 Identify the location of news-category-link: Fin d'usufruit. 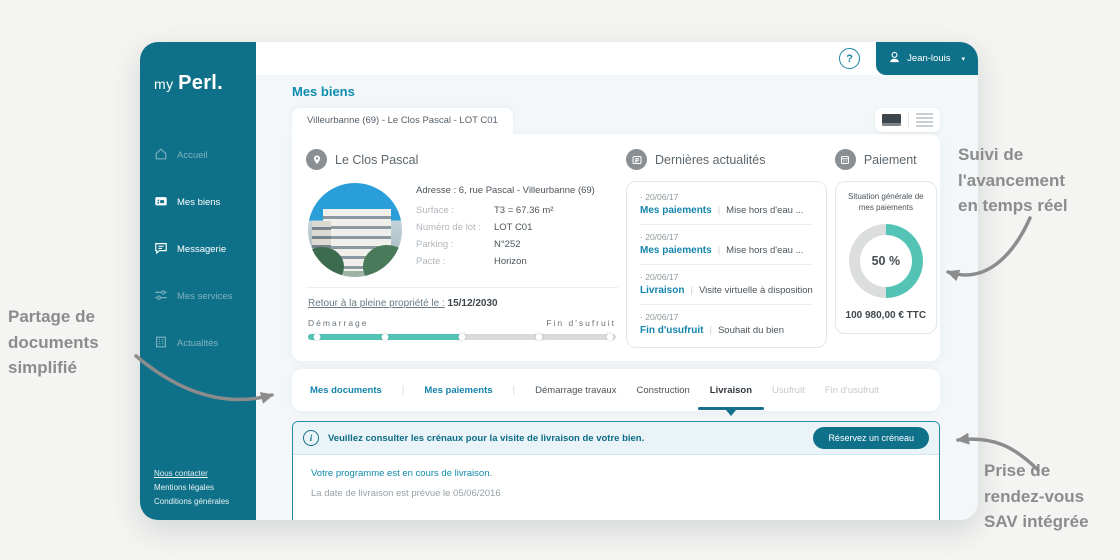
(671, 330).